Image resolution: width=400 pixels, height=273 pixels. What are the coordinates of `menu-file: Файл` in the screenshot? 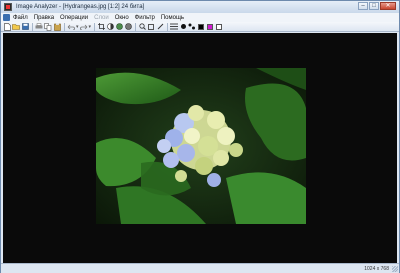 It's located at (20, 18).